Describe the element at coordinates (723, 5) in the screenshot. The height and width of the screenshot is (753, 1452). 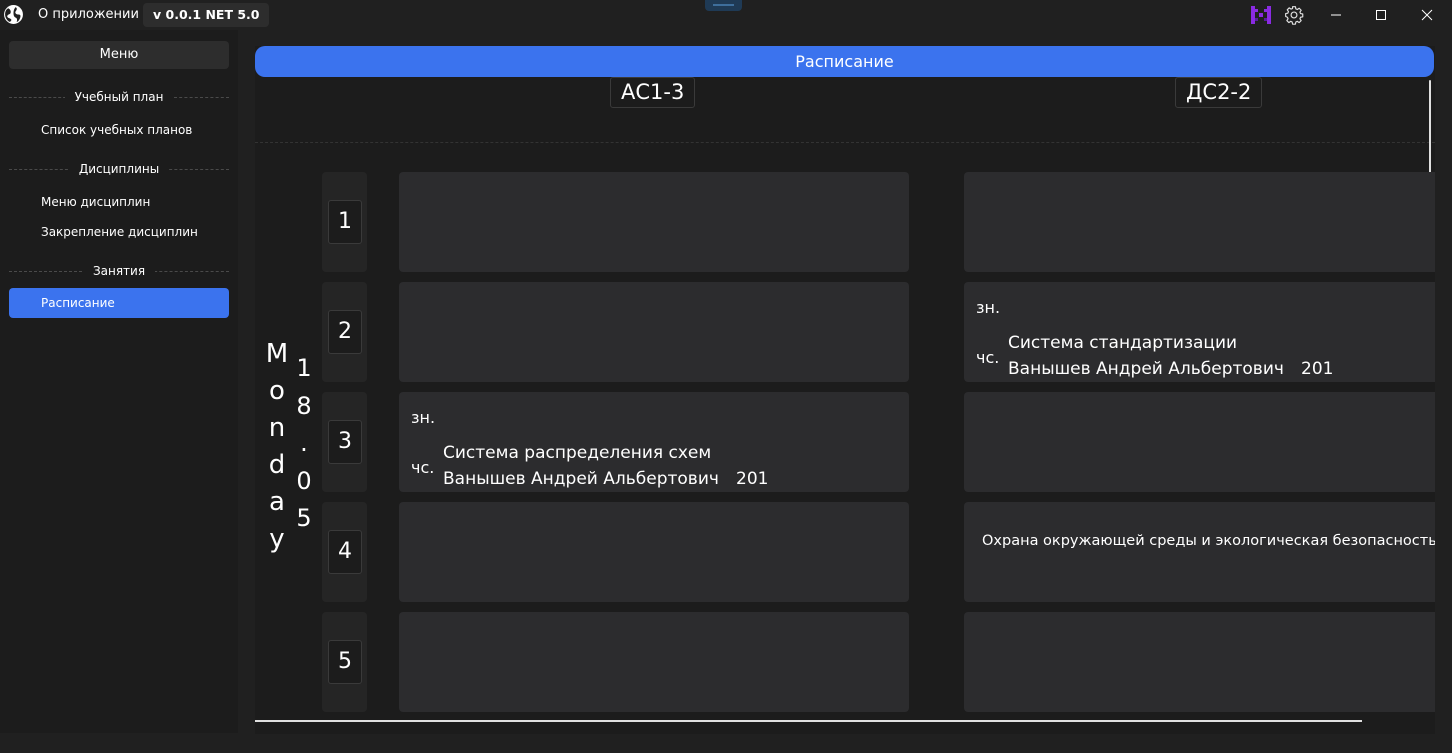
I see `drag-handle` at that location.